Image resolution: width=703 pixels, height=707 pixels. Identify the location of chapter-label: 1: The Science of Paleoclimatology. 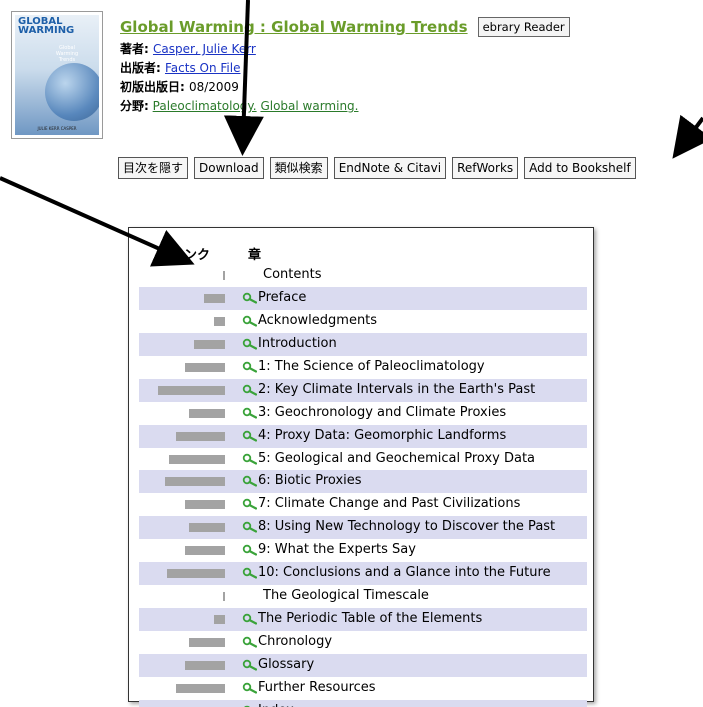
(371, 367).